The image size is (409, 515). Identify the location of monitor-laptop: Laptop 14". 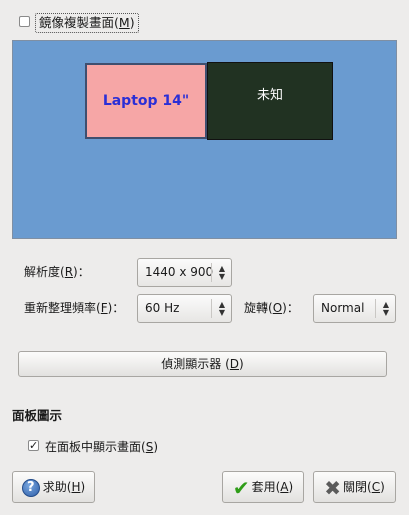
(146, 101).